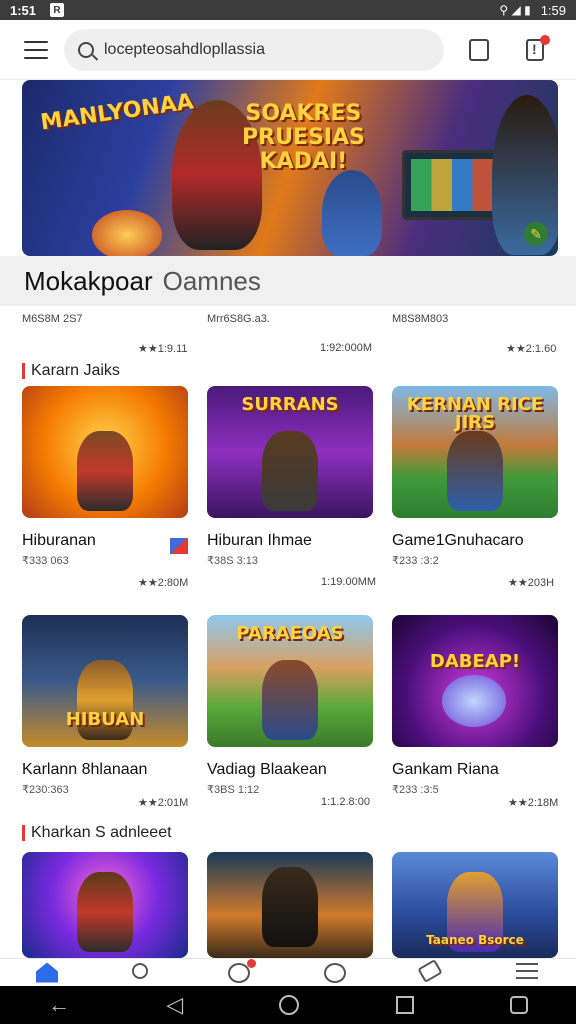  Describe the element at coordinates (233, 561) in the screenshot. I see `game-meta: ₹38S 3:13` at that location.